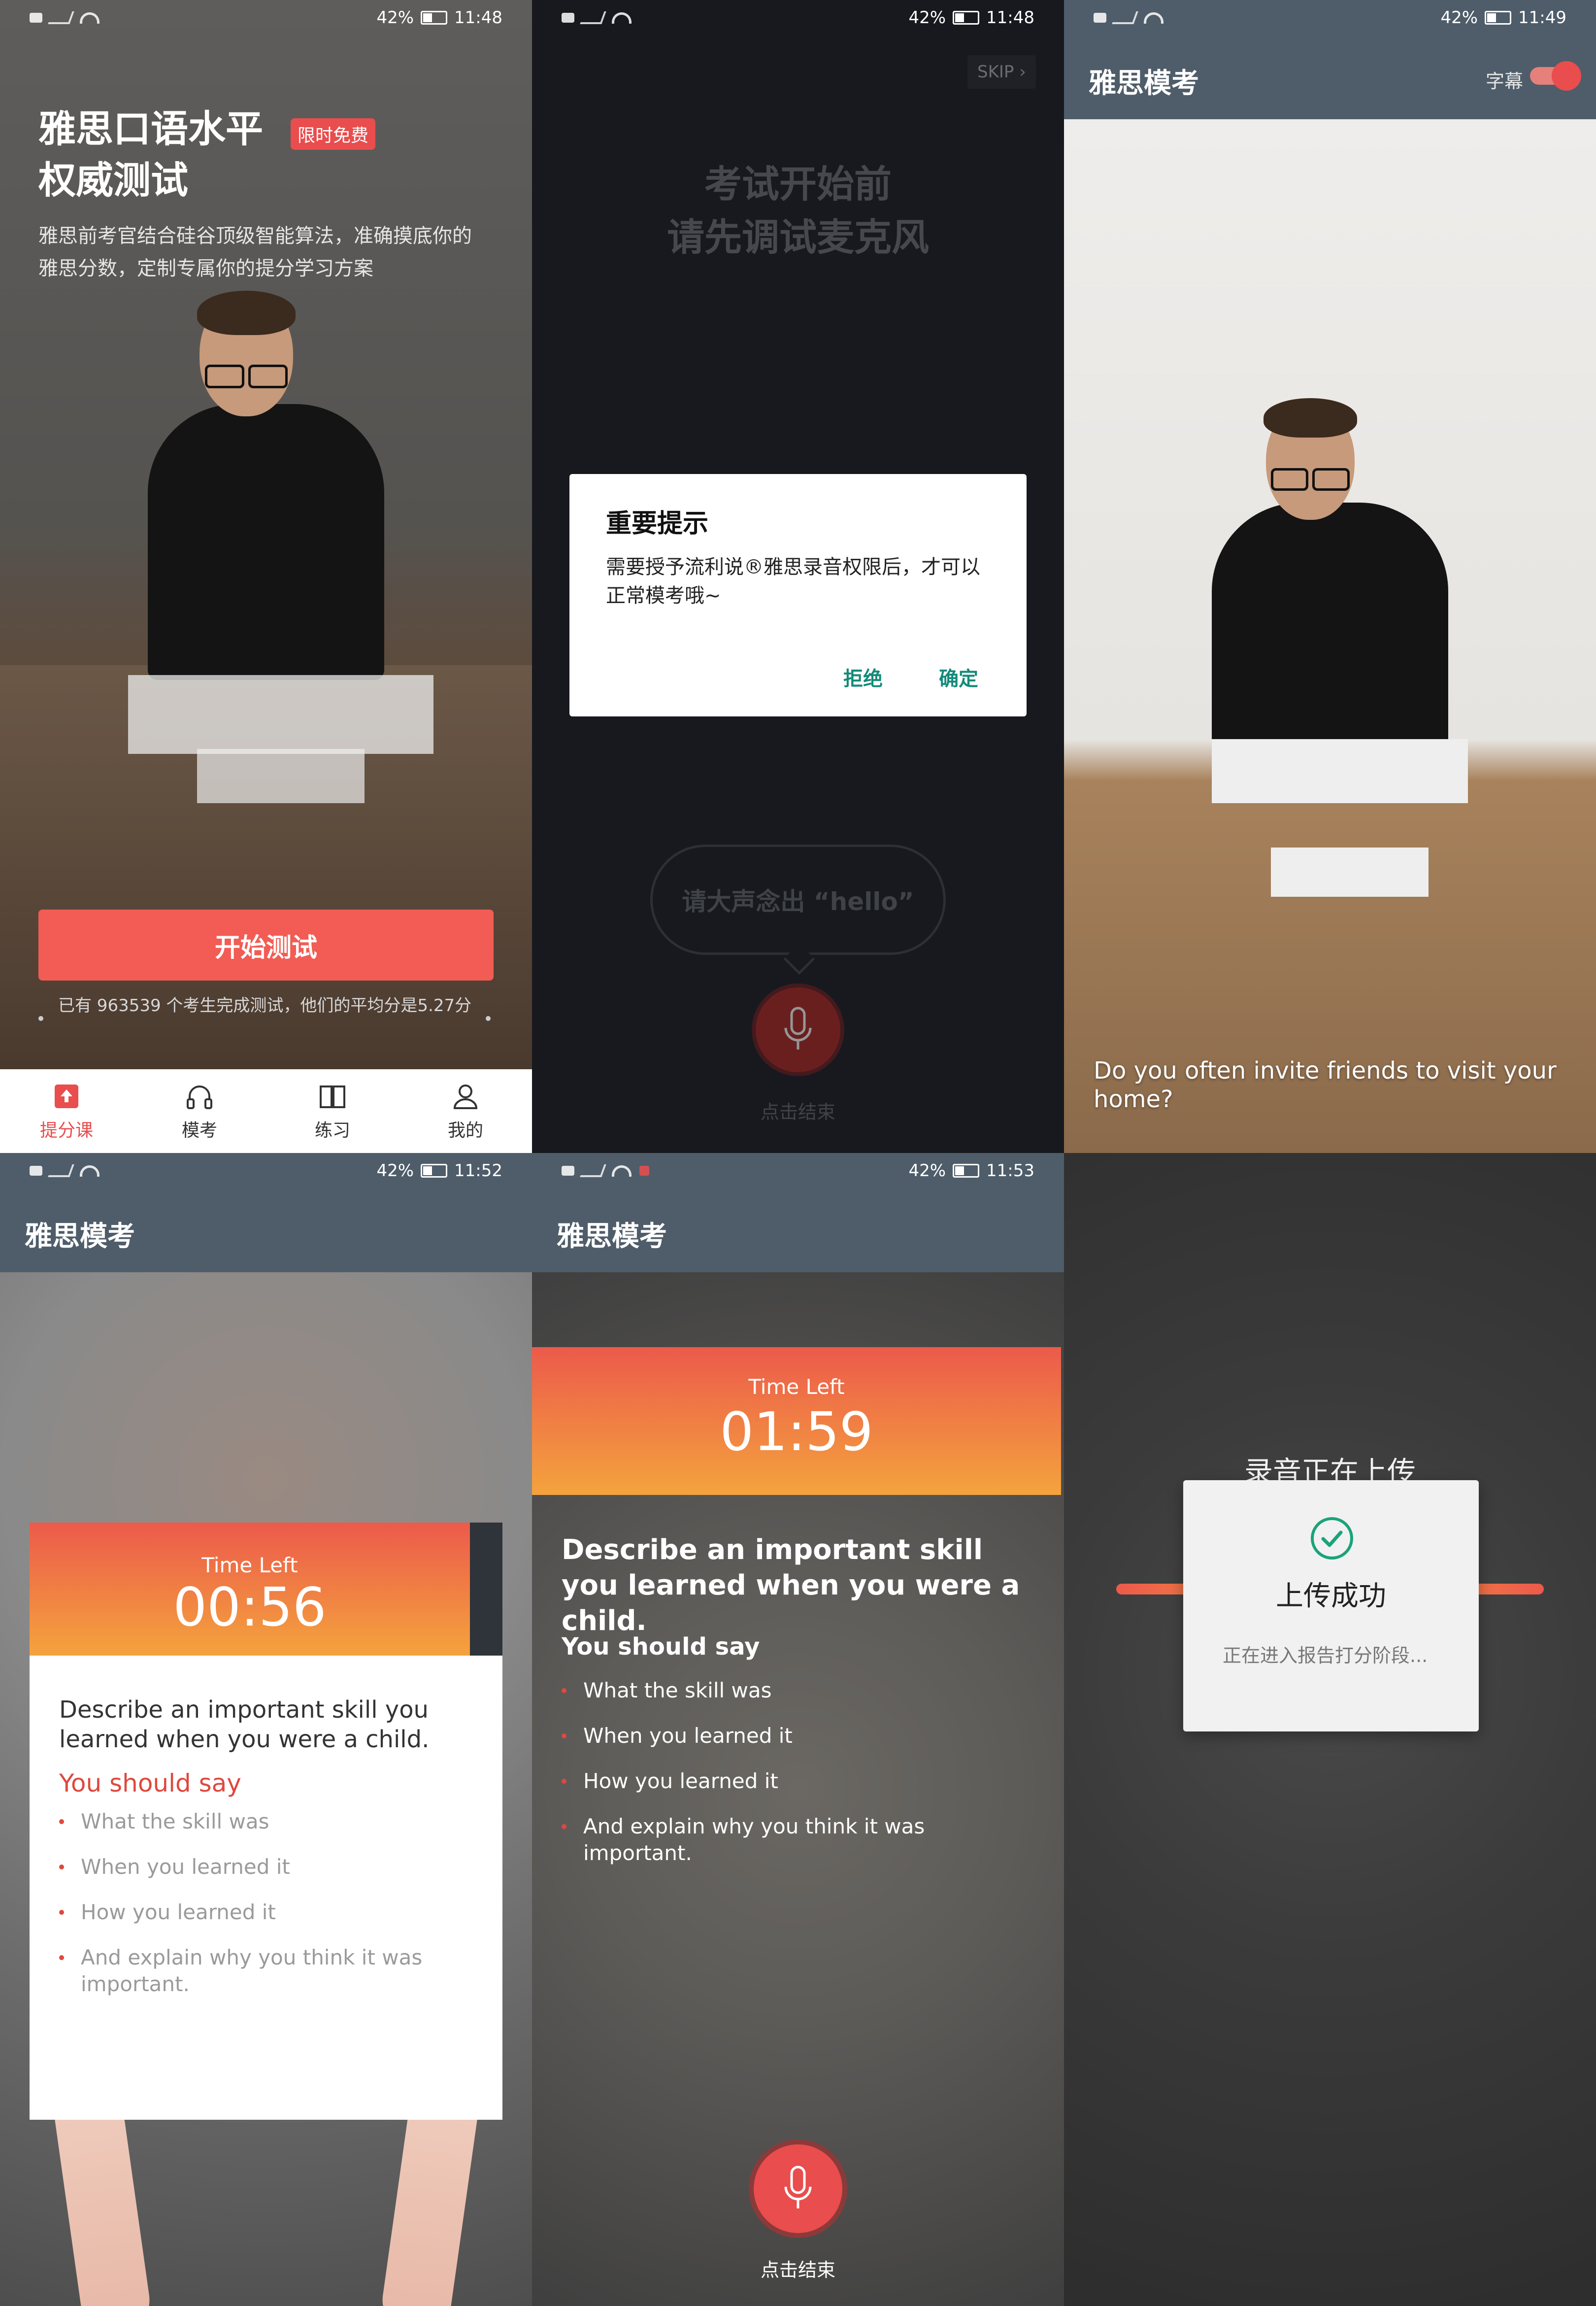  Describe the element at coordinates (466, 1111) in the screenshot. I see `tab-mine: 我的` at that location.